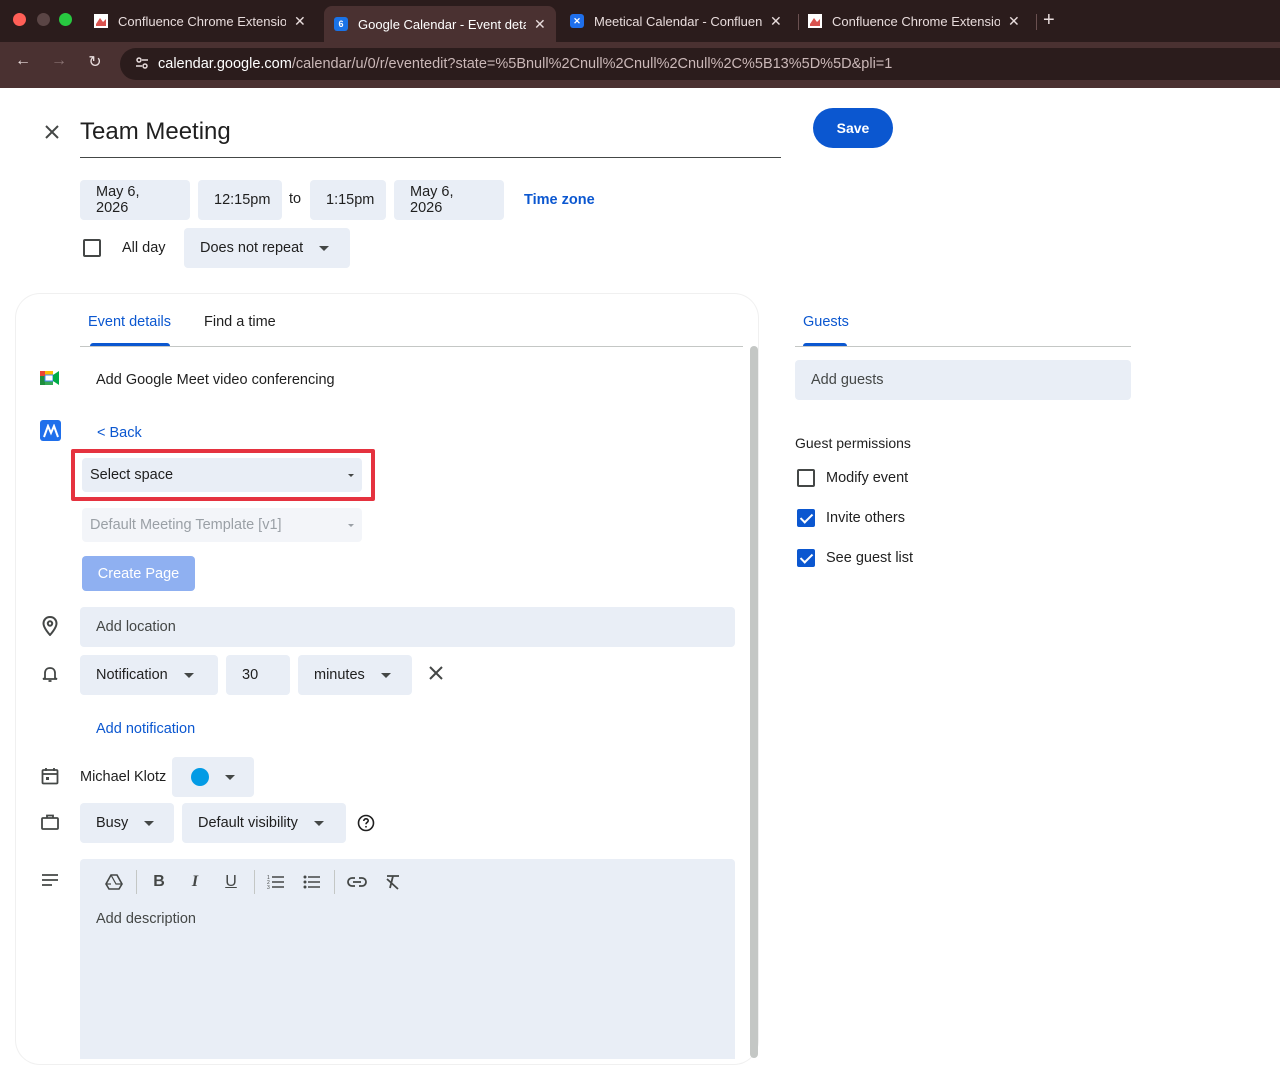  I want to click on site-info-icon, so click(143, 64).